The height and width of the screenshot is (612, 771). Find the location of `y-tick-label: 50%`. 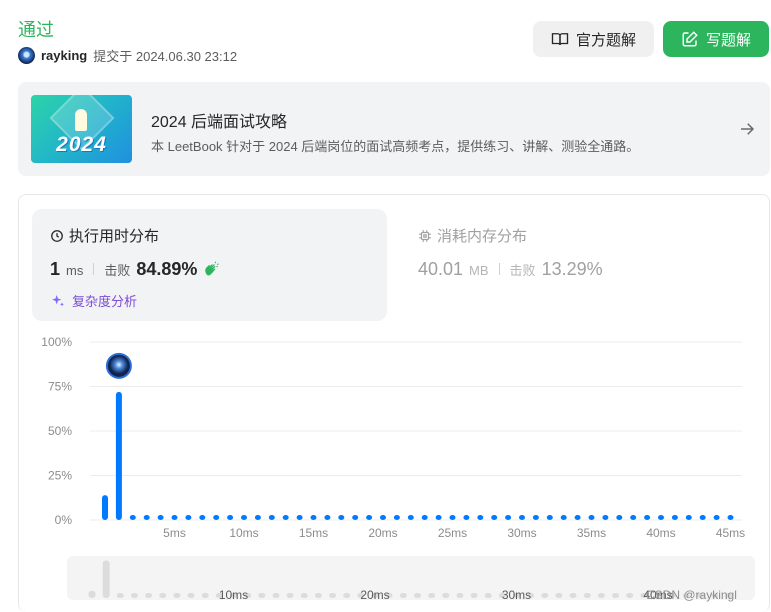

y-tick-label: 50% is located at coordinates (60, 431).